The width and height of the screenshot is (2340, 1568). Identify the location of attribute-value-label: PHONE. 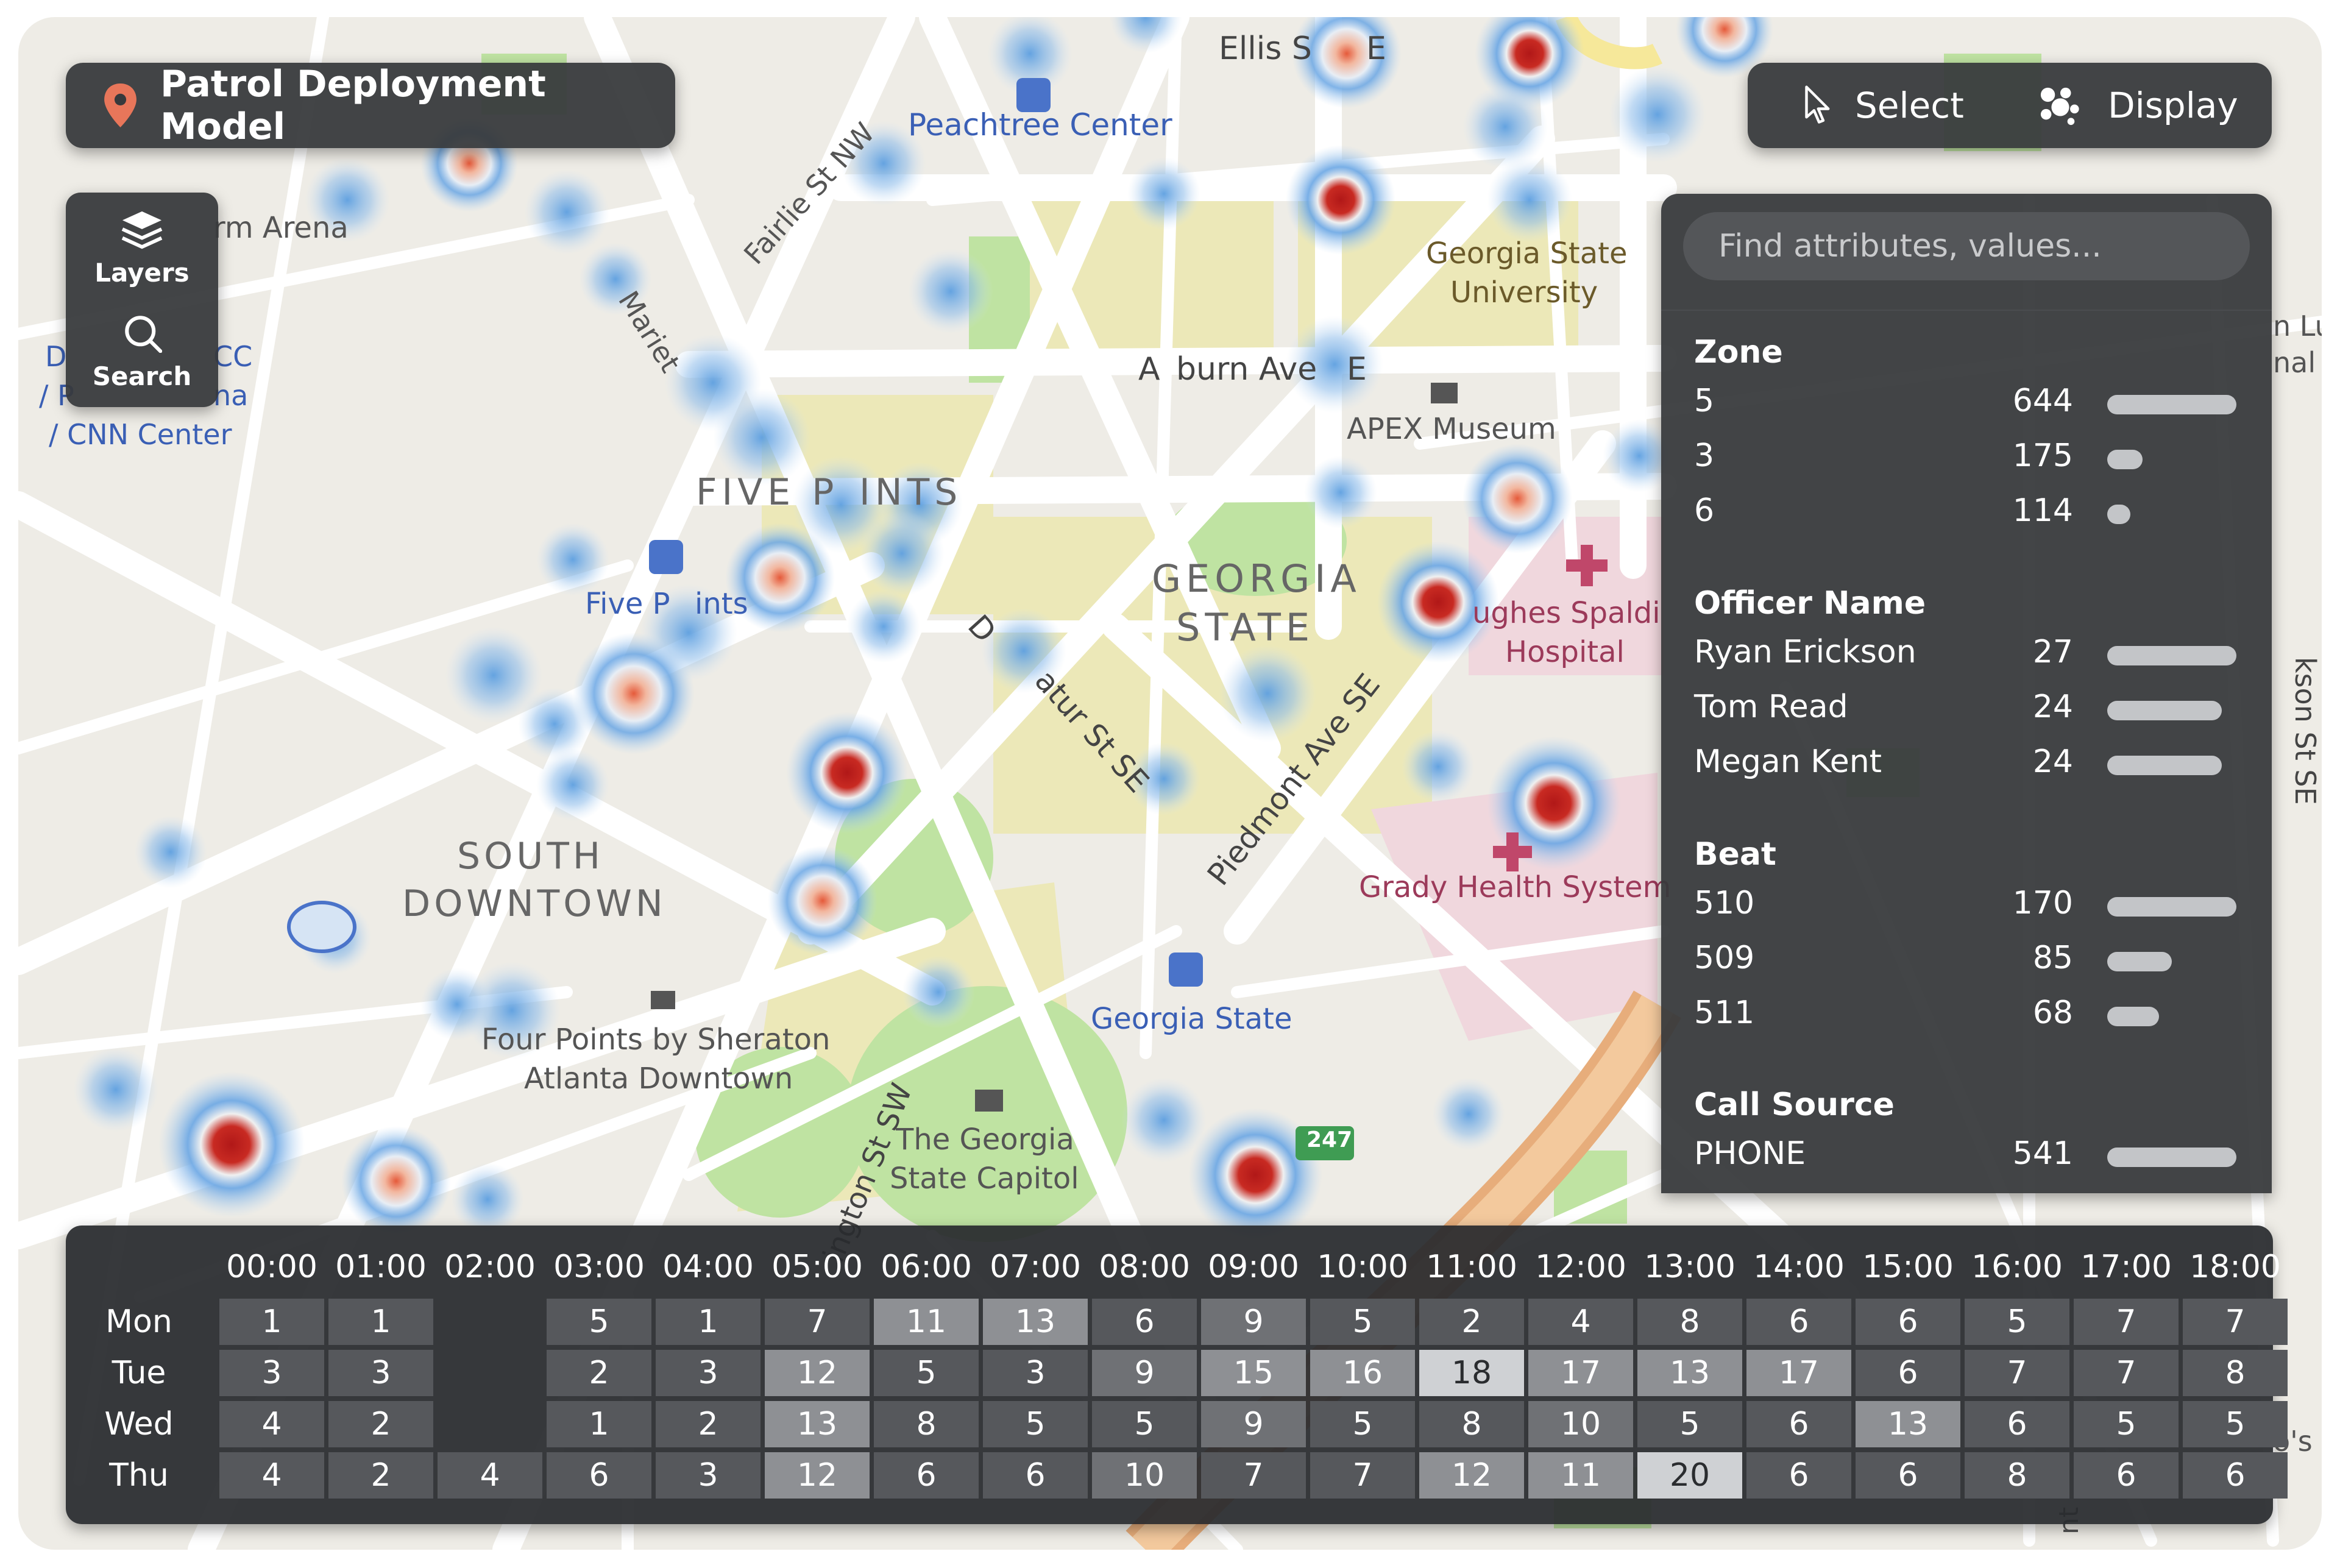
(1750, 1153).